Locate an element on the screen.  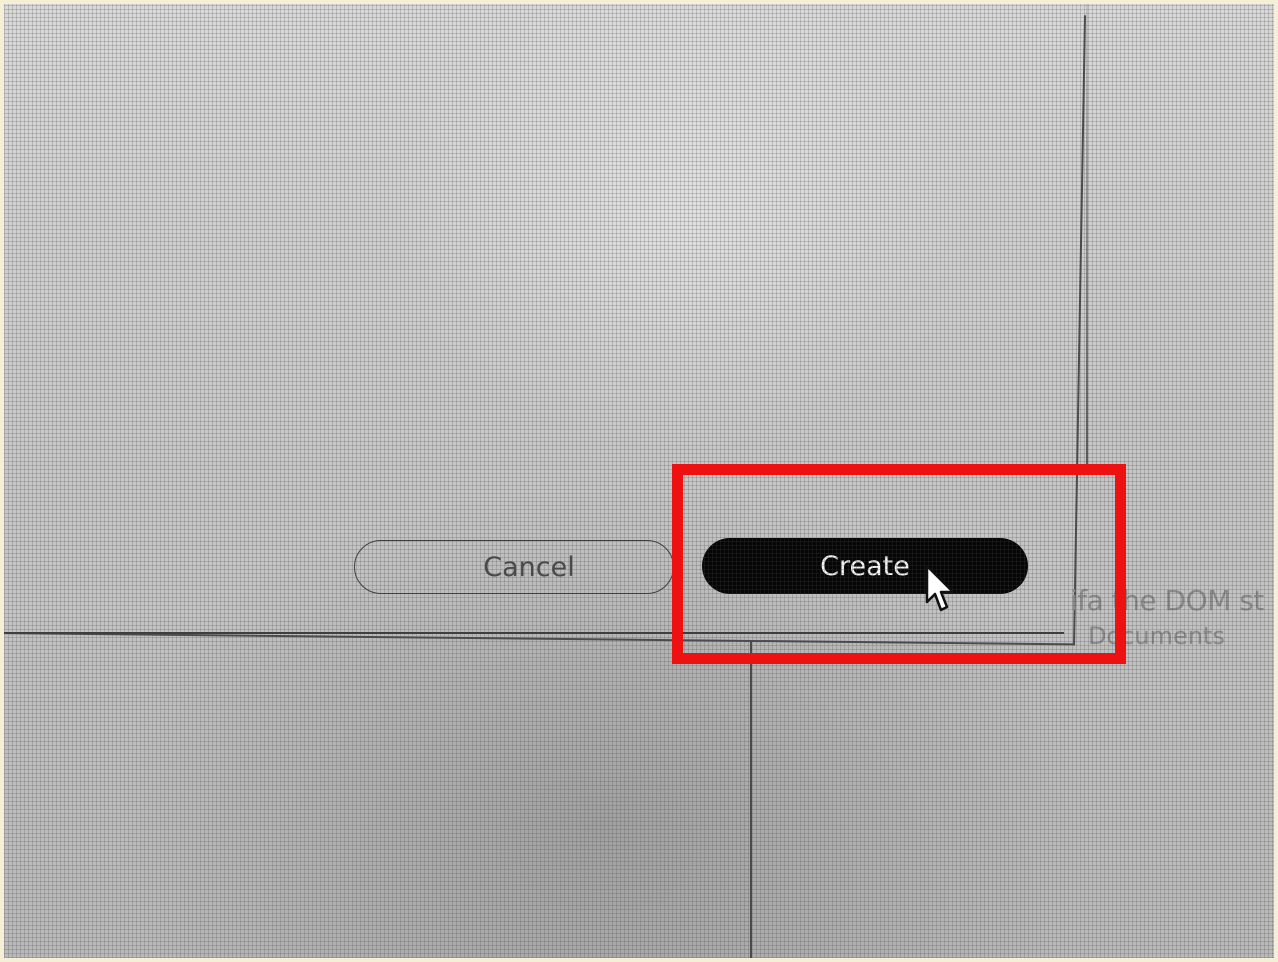
dialog-right-edge is located at coordinates (1087, 234).